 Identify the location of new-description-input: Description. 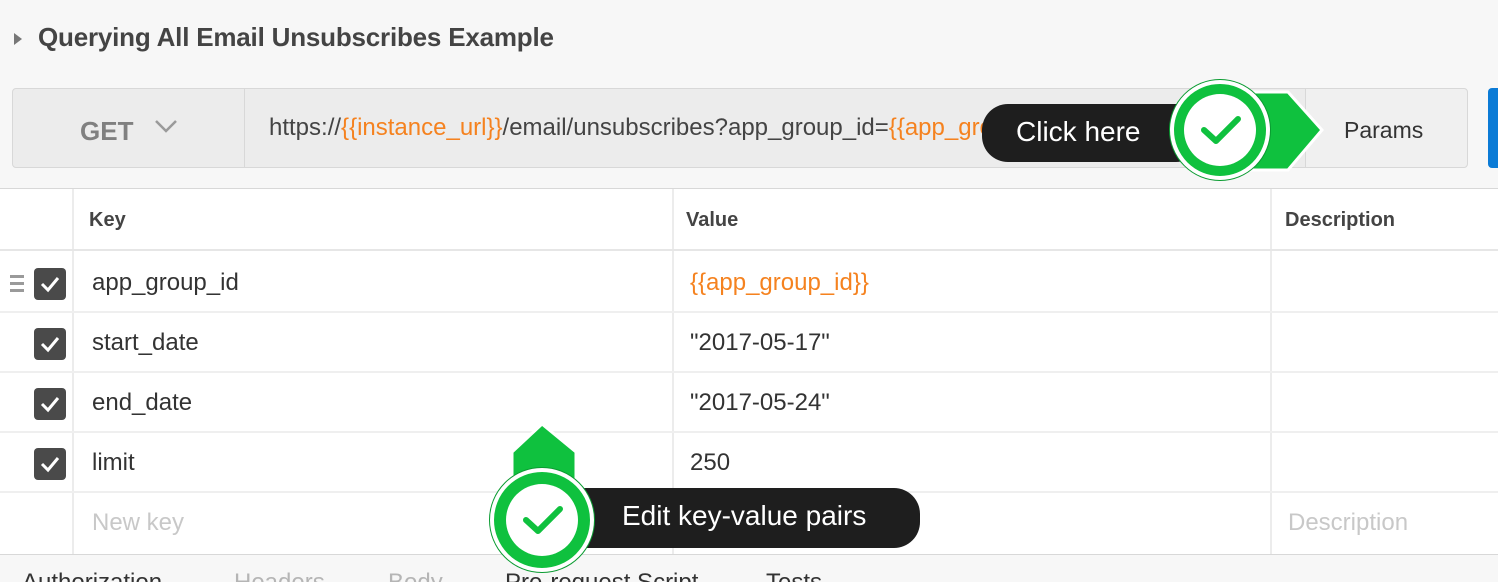
(1348, 523).